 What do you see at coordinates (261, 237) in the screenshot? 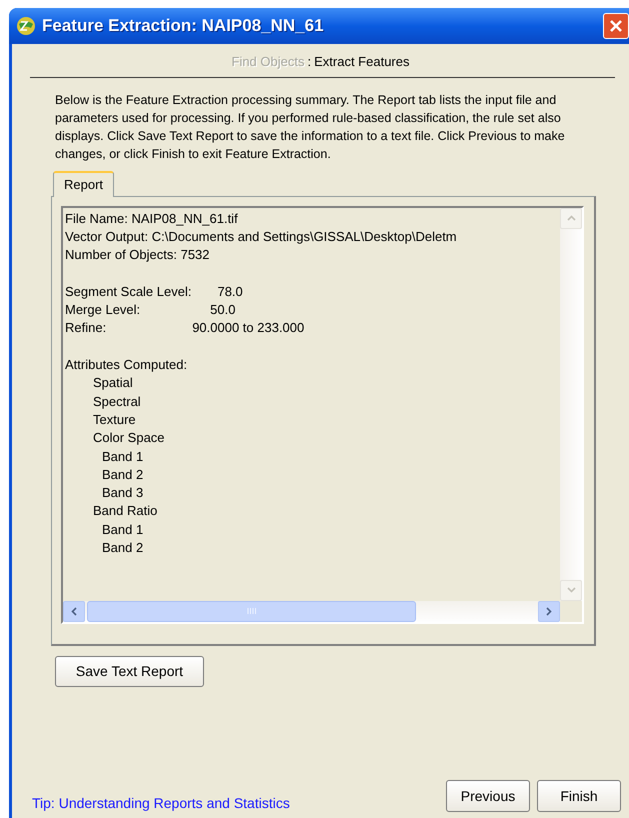
I see `report-line: Vector Output: C:\Documents and Settings\GISSAL\Desktop\Deletm` at bounding box center [261, 237].